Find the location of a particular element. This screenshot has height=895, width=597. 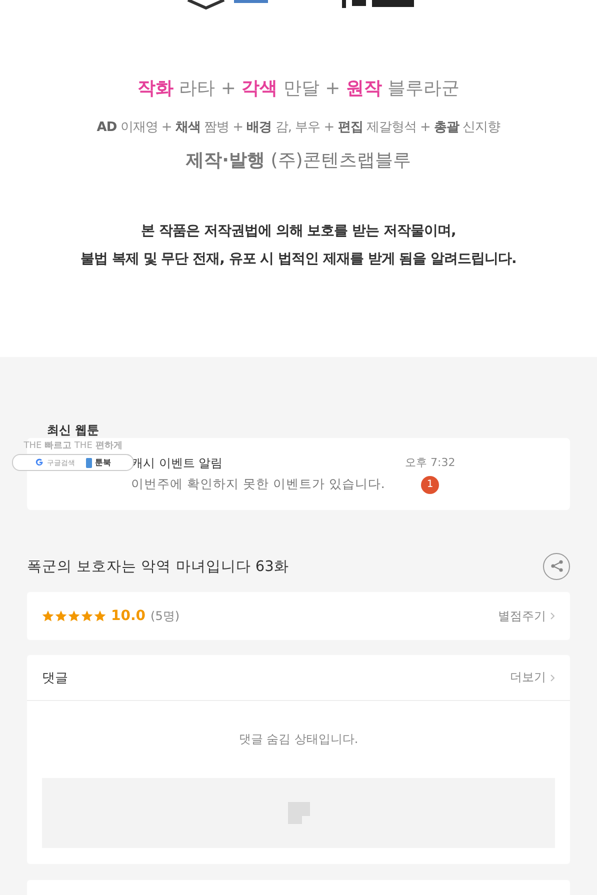

hidden-comments-message: 댓글 숨김 상태입니다. is located at coordinates (299, 739).